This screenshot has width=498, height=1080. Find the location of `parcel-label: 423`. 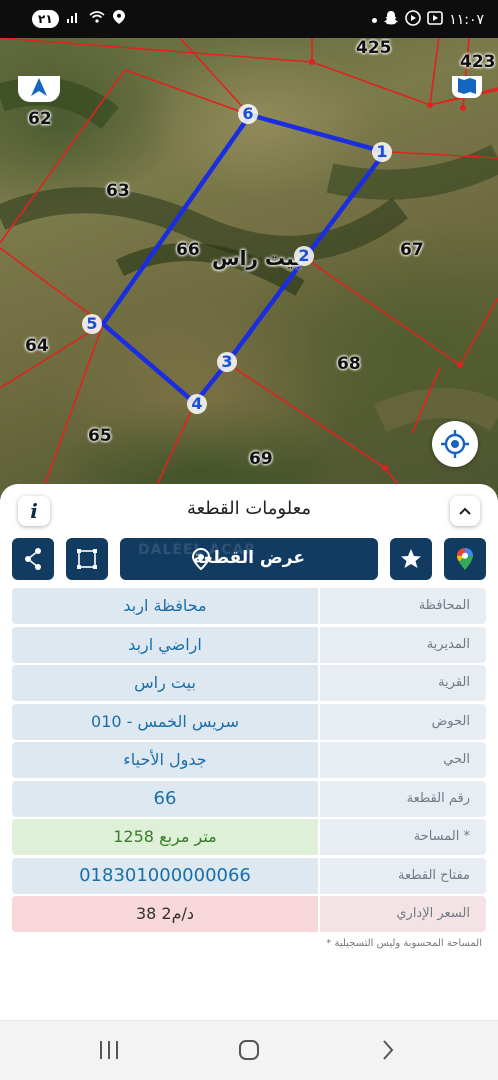

parcel-label: 423 is located at coordinates (478, 62).